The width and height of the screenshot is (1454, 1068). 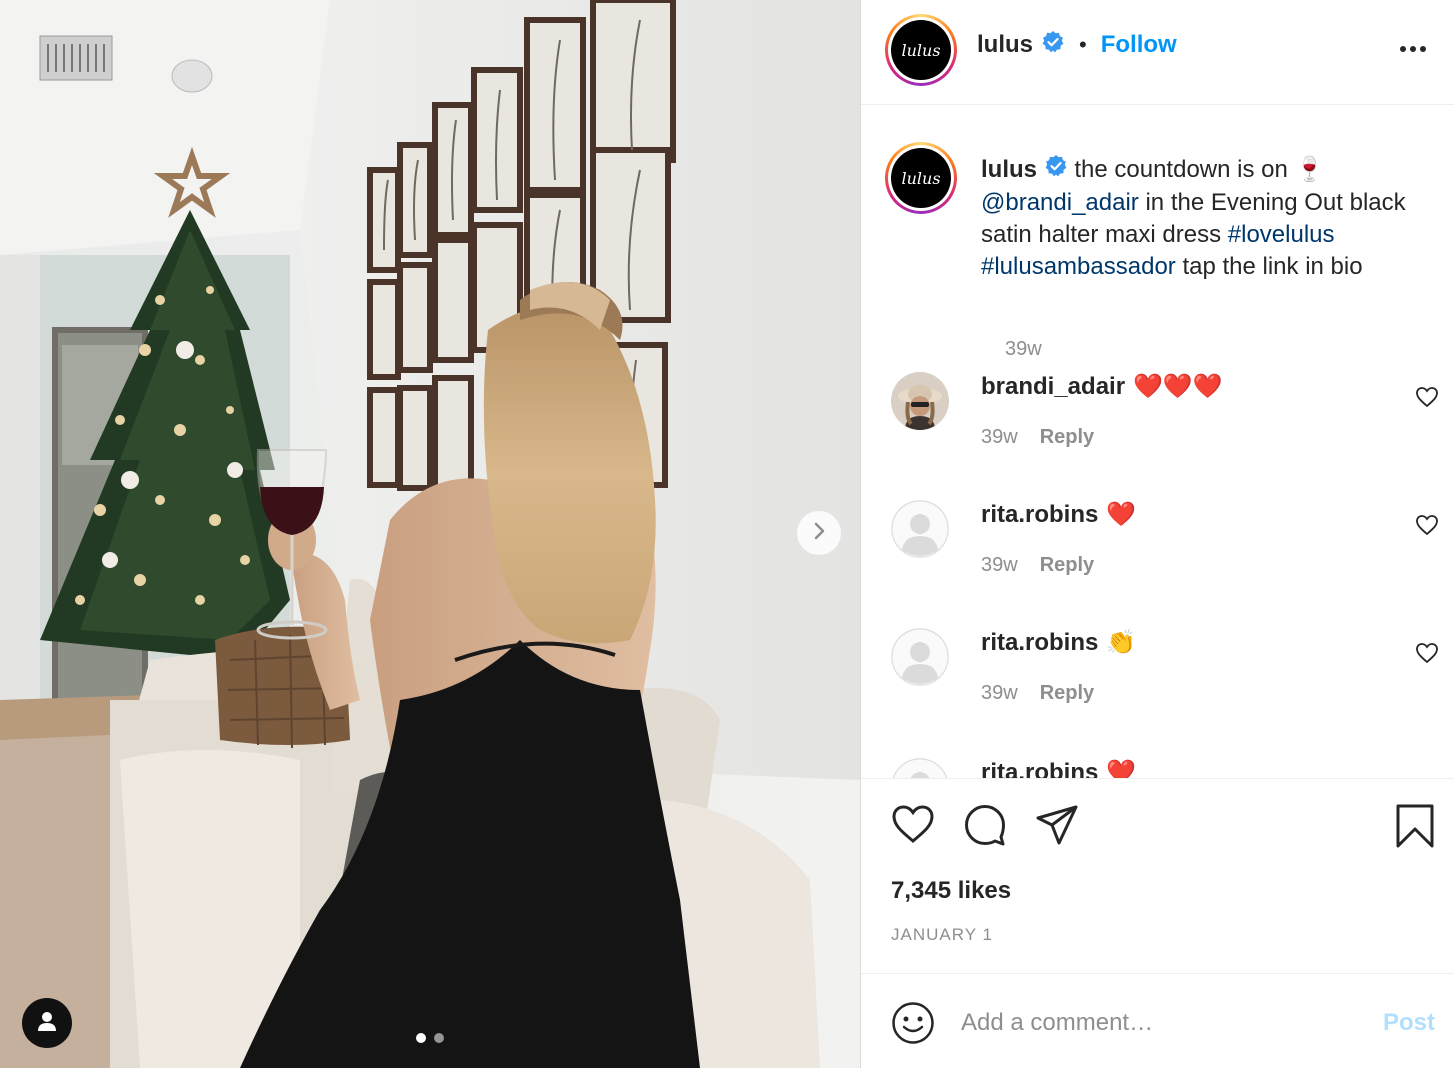 I want to click on comment-button, so click(x=985, y=827).